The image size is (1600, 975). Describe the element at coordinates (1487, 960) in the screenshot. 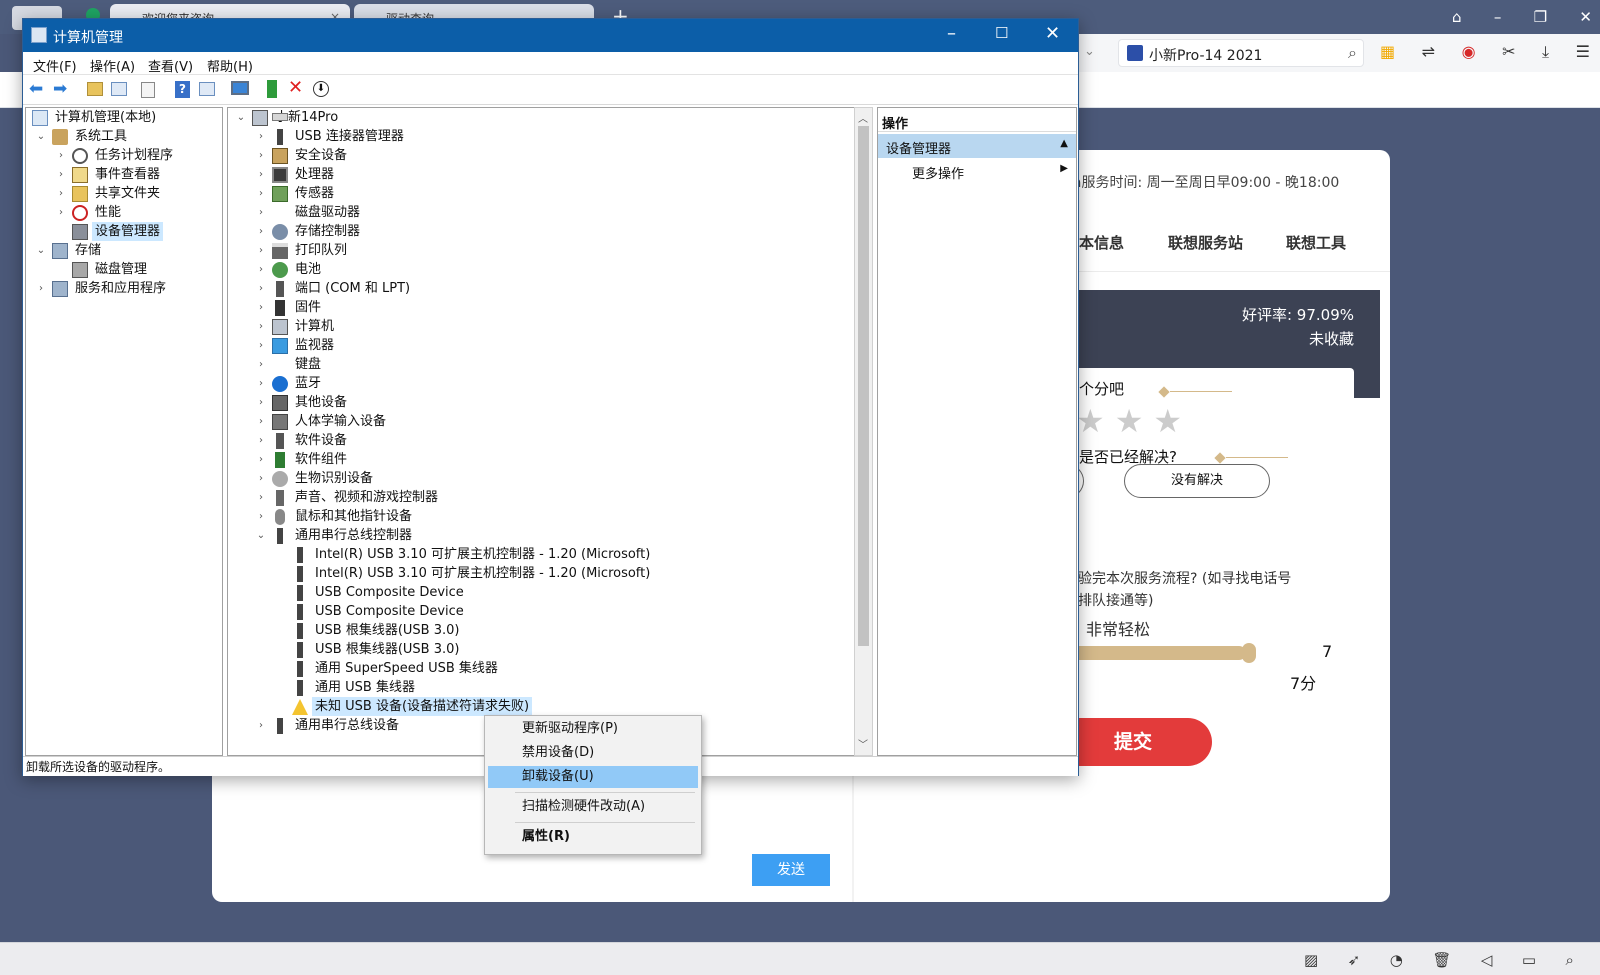

I see `speaker-icon: ◁` at that location.